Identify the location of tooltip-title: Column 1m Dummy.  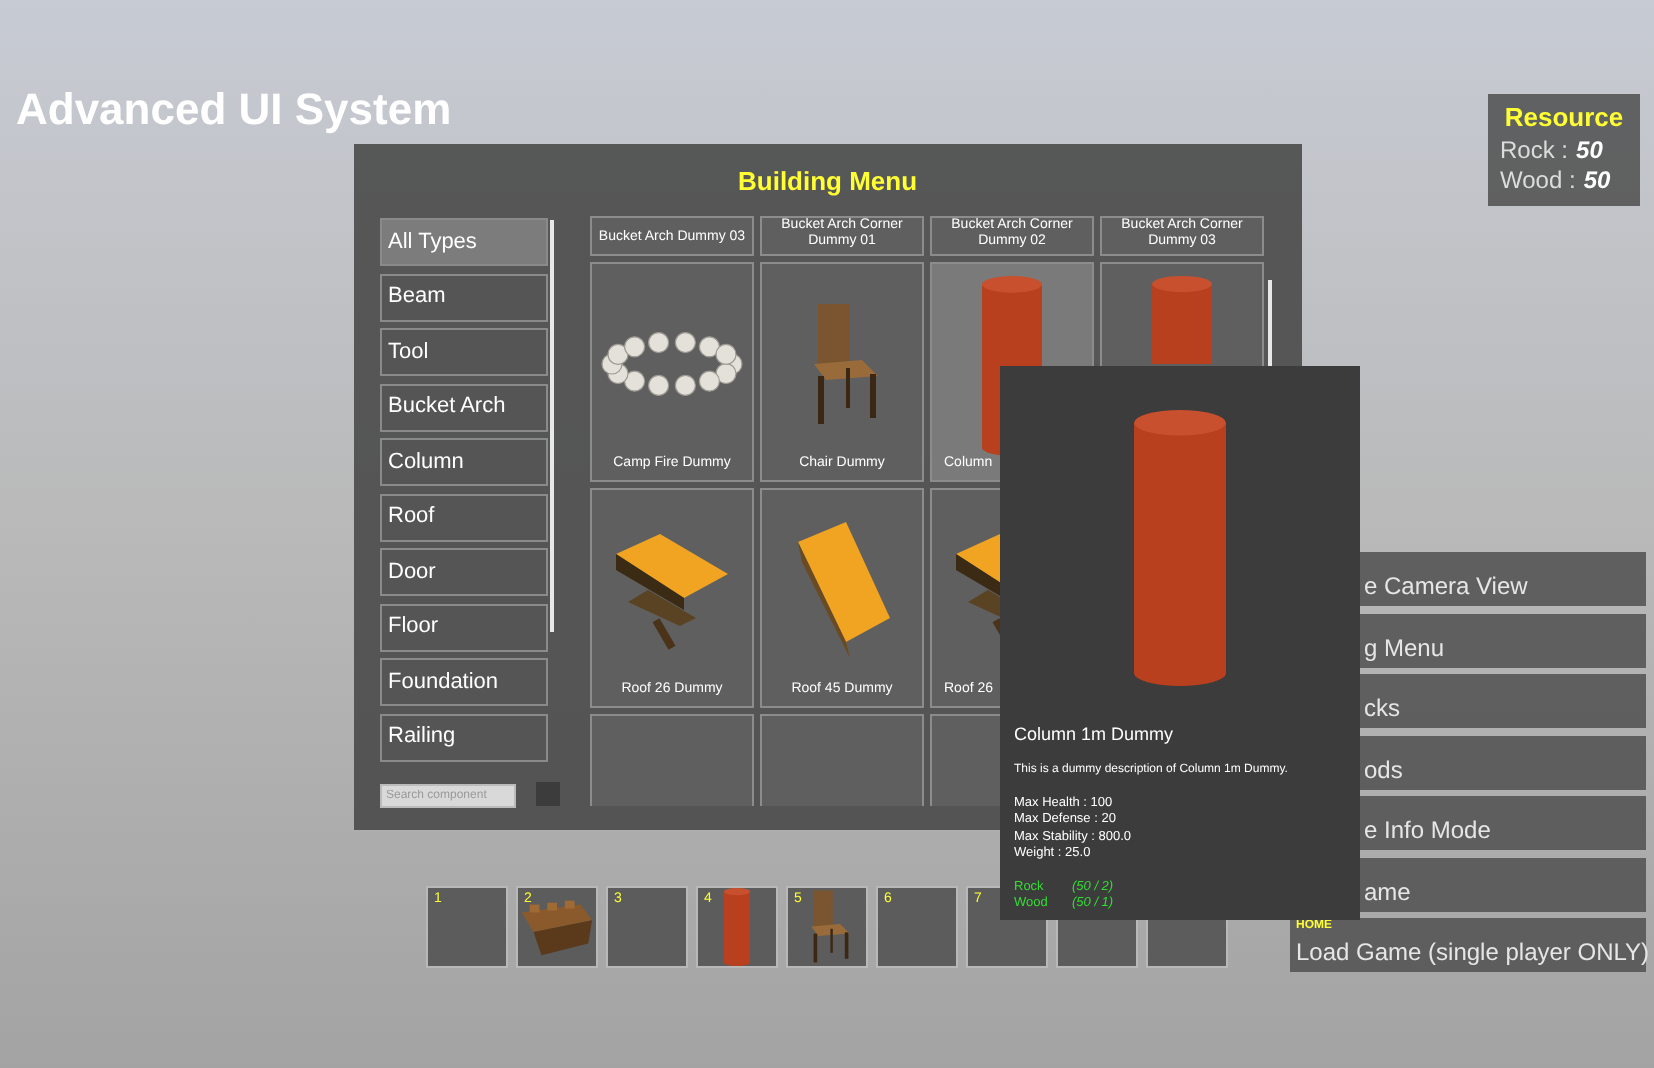
(1095, 735).